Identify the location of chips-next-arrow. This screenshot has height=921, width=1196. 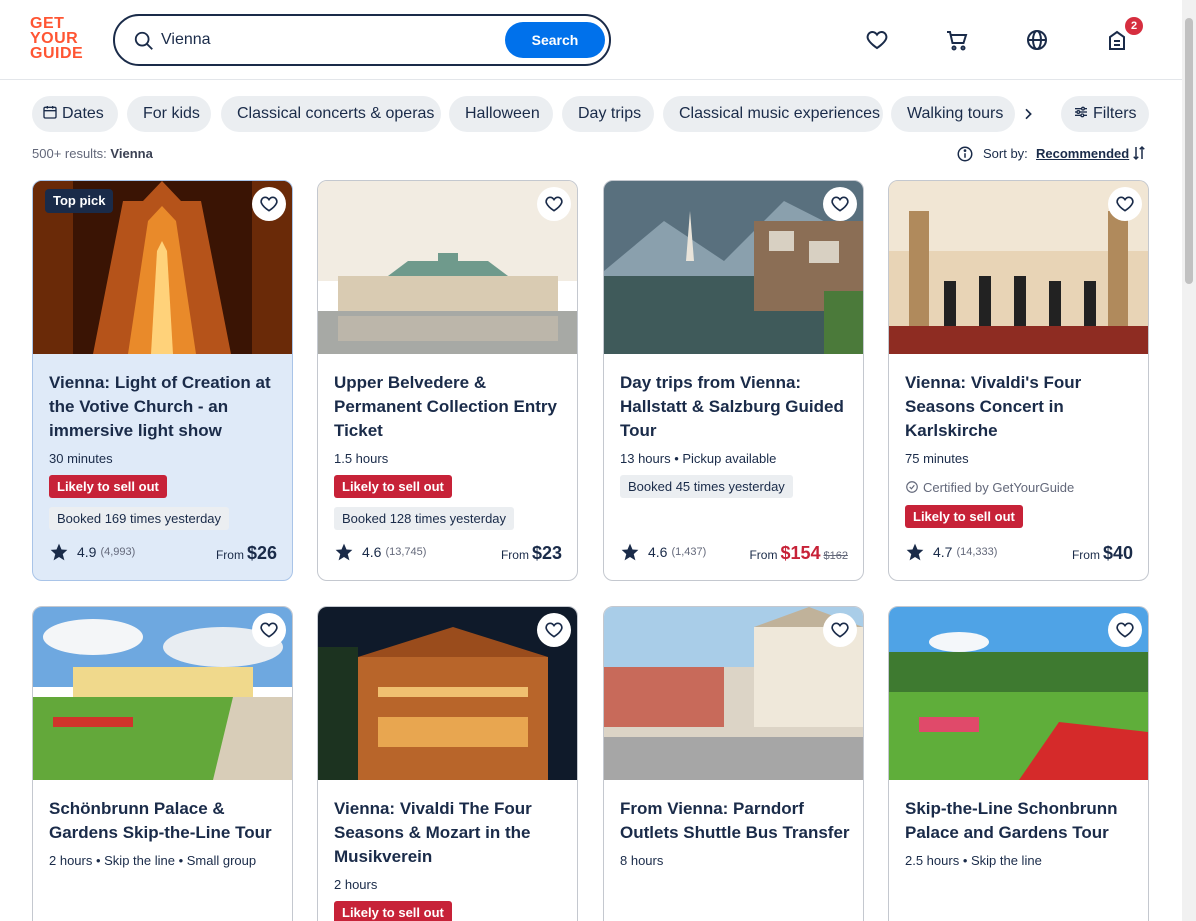
(1028, 114).